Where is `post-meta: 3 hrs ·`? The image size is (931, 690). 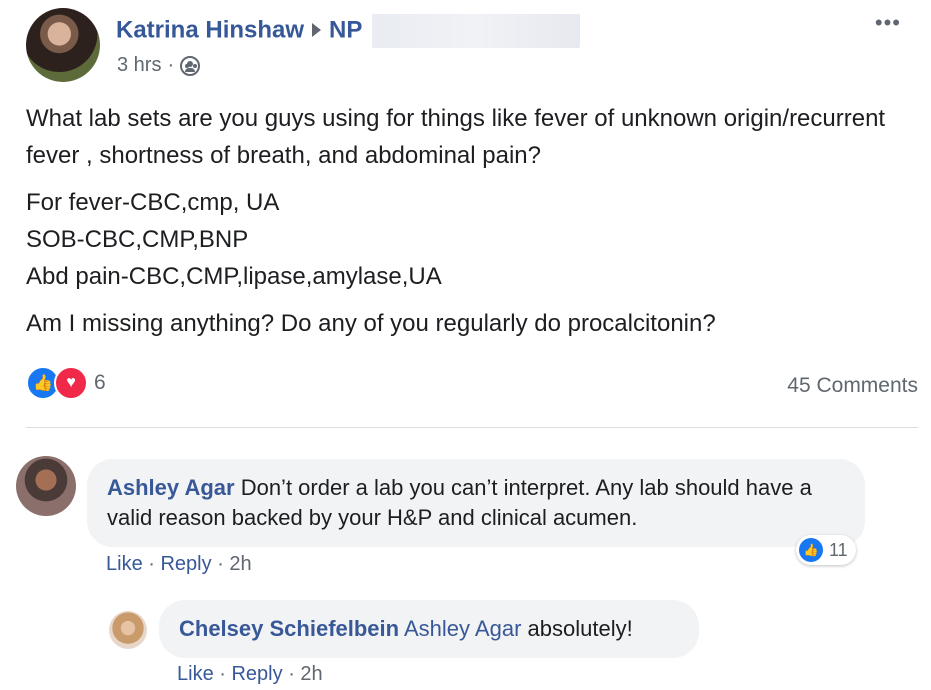
post-meta: 3 hrs · is located at coordinates (159, 65).